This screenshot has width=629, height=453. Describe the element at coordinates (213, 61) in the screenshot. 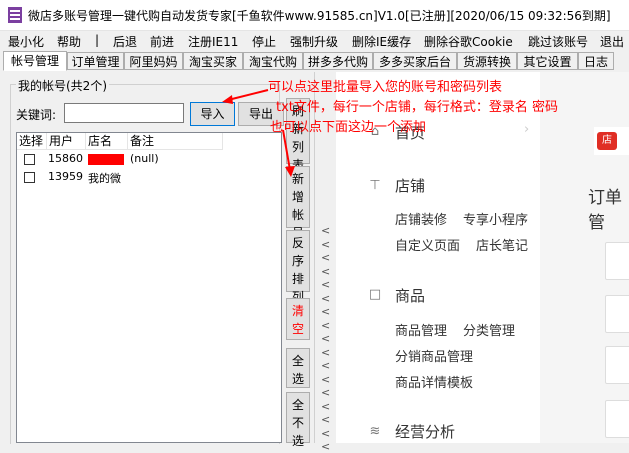

I see `tab-taobao-buyer: 淘宝买家` at that location.